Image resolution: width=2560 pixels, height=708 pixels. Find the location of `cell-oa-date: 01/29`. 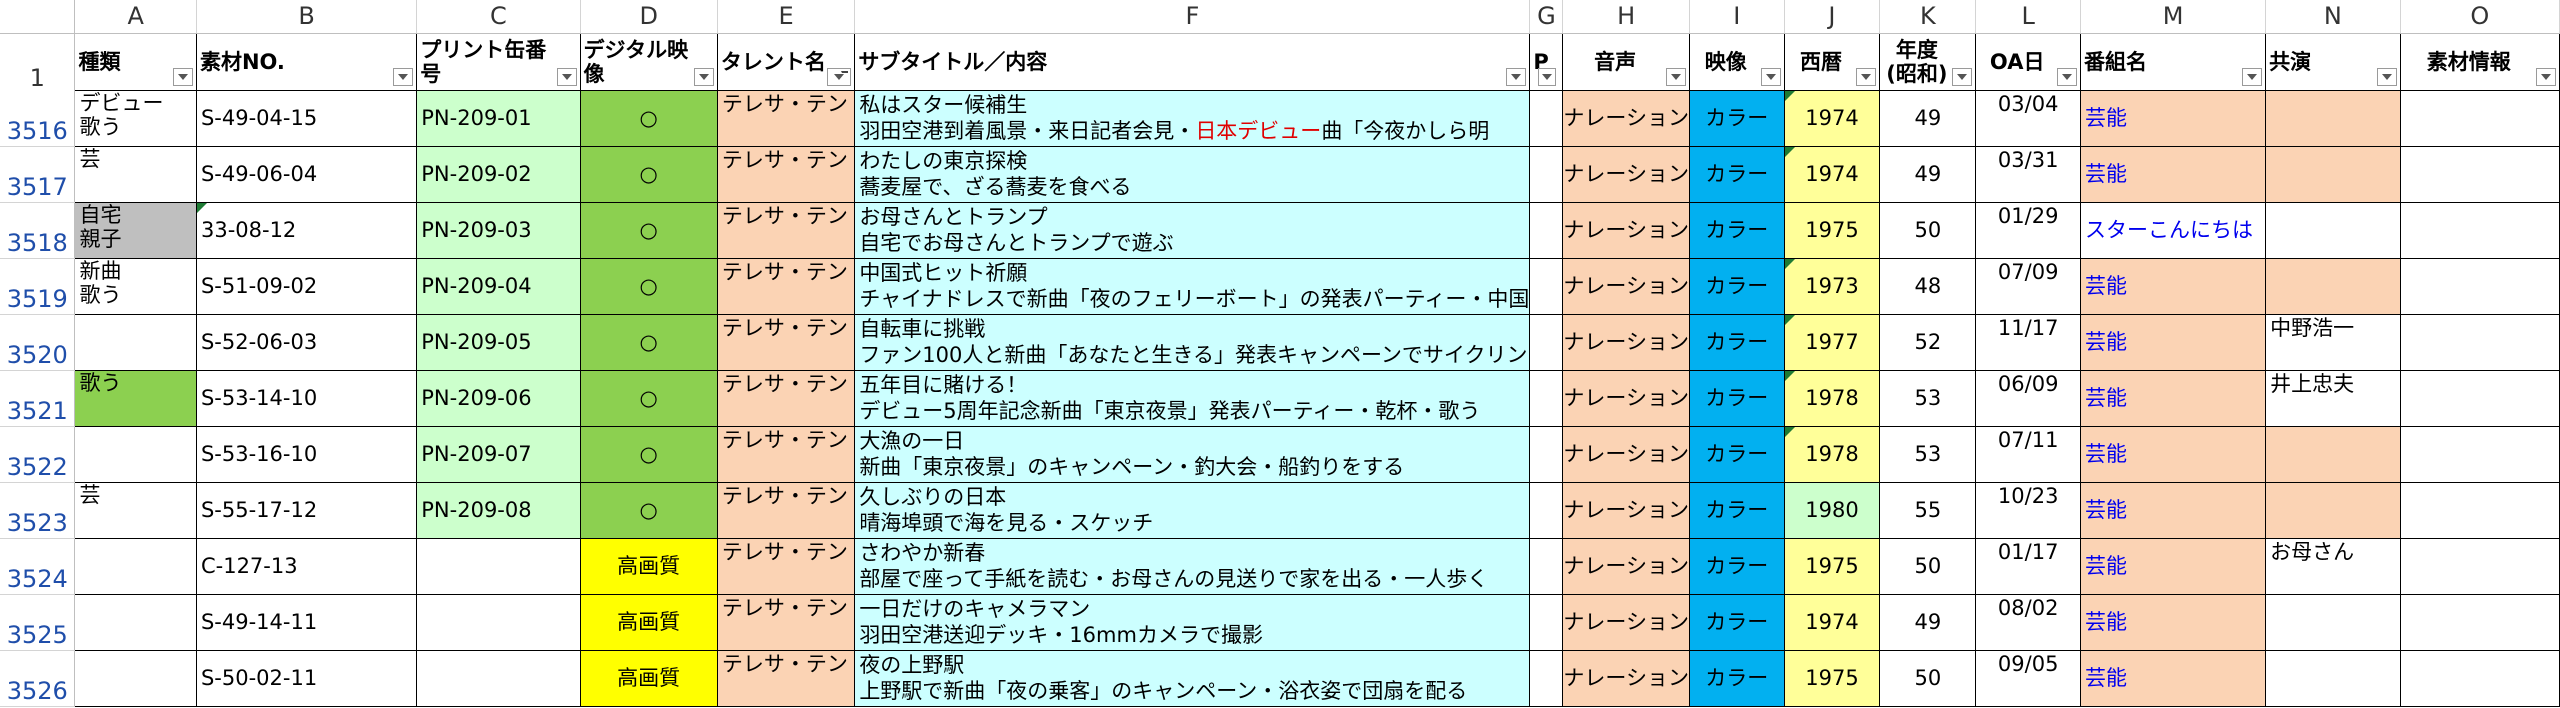

cell-oa-date: 01/29 is located at coordinates (2028, 230).